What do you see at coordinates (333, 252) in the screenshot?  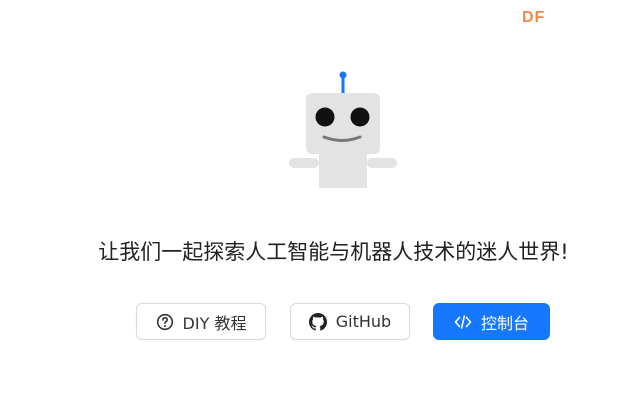 I see `hero-tagline: 让我们一起探索人工智能与机器人技术的迷人世界!` at bounding box center [333, 252].